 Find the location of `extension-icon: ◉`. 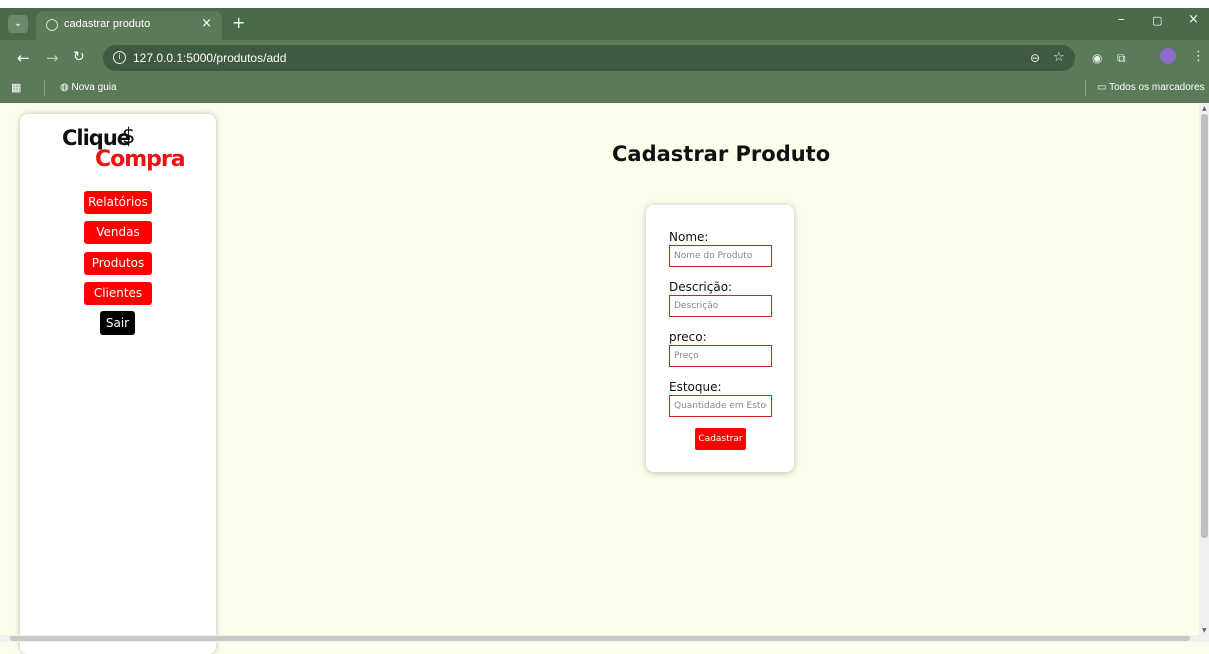

extension-icon: ◉ is located at coordinates (1097, 58).